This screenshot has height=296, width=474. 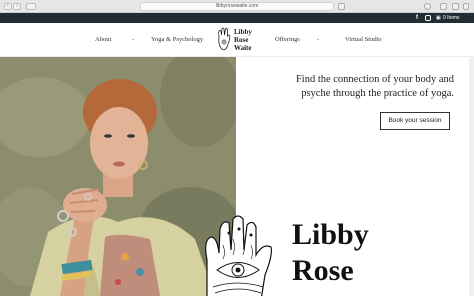 What do you see at coordinates (330, 234) in the screenshot?
I see `hero-name-line1: Libby` at bounding box center [330, 234].